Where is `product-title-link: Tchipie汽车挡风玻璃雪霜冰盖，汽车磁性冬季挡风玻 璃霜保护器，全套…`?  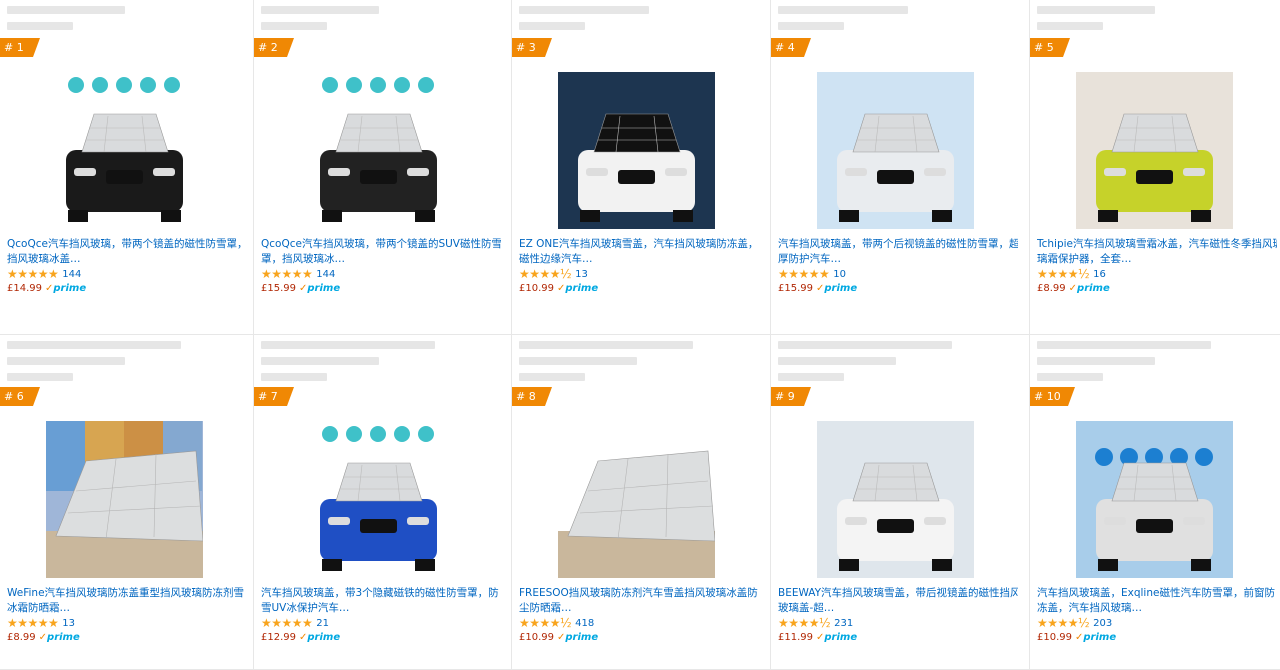 product-title-link: Tchipie汽车挡风玻璃雪霜冰盖，汽车磁性冬季挡风玻 璃霜保护器，全套… is located at coordinates (1157, 252).